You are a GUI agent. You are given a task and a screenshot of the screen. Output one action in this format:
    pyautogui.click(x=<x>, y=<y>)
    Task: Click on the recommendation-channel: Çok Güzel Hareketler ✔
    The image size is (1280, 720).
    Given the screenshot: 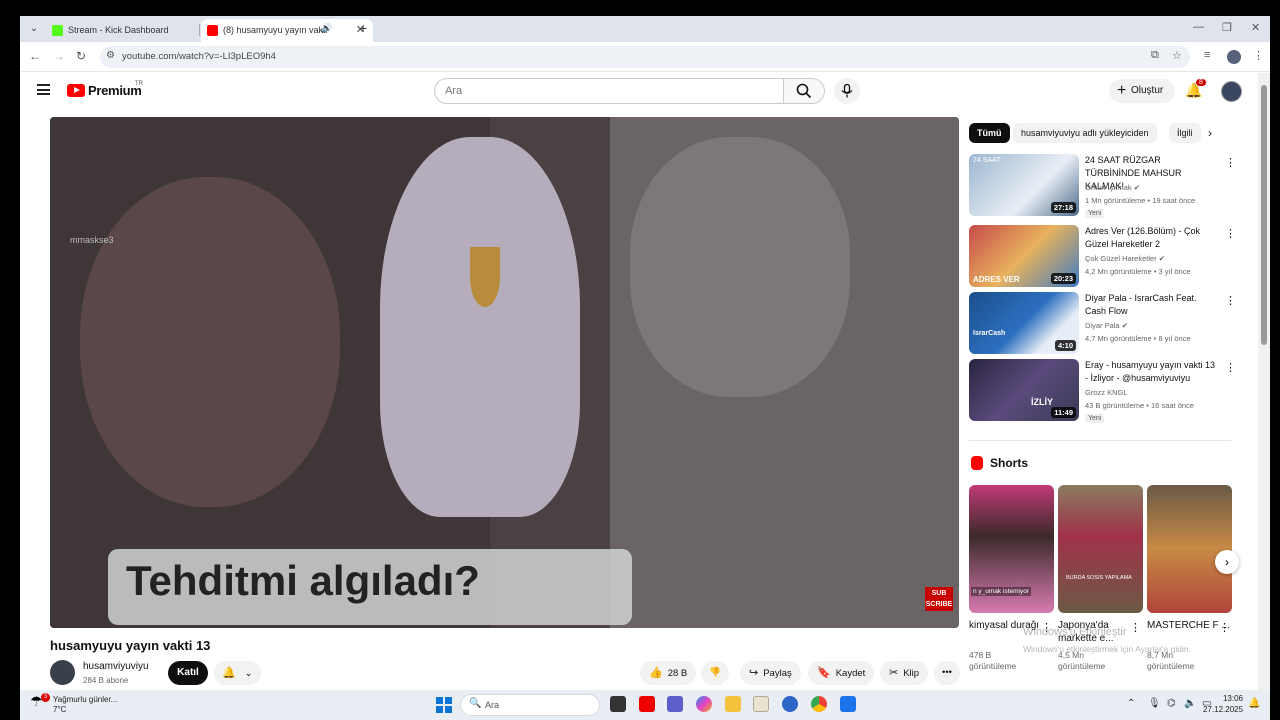 What is the action you would take?
    pyautogui.click(x=1125, y=258)
    